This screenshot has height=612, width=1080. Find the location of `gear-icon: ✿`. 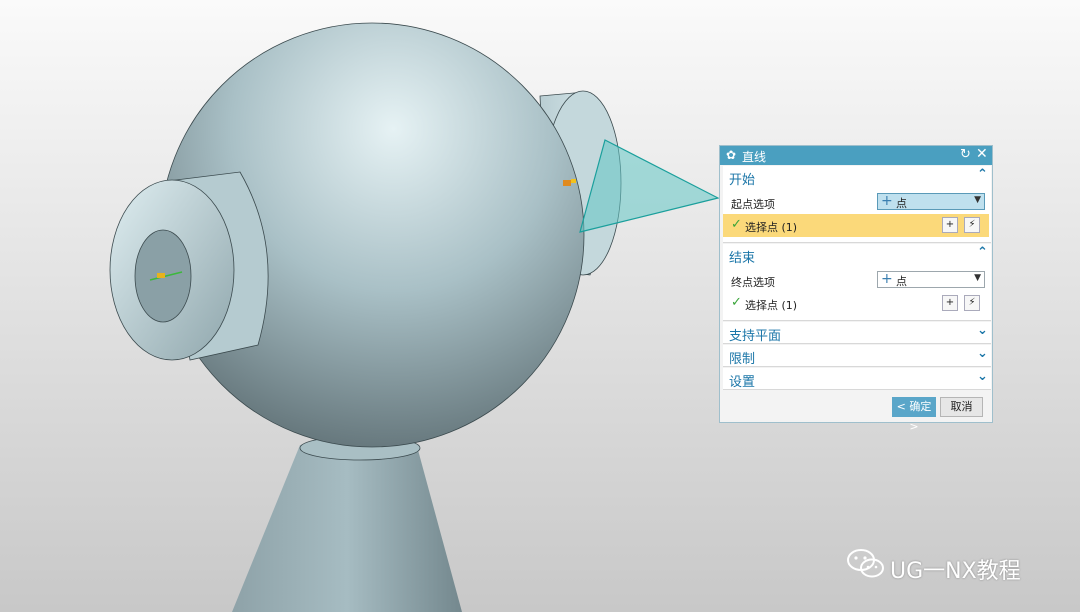

gear-icon: ✿ is located at coordinates (731, 155).